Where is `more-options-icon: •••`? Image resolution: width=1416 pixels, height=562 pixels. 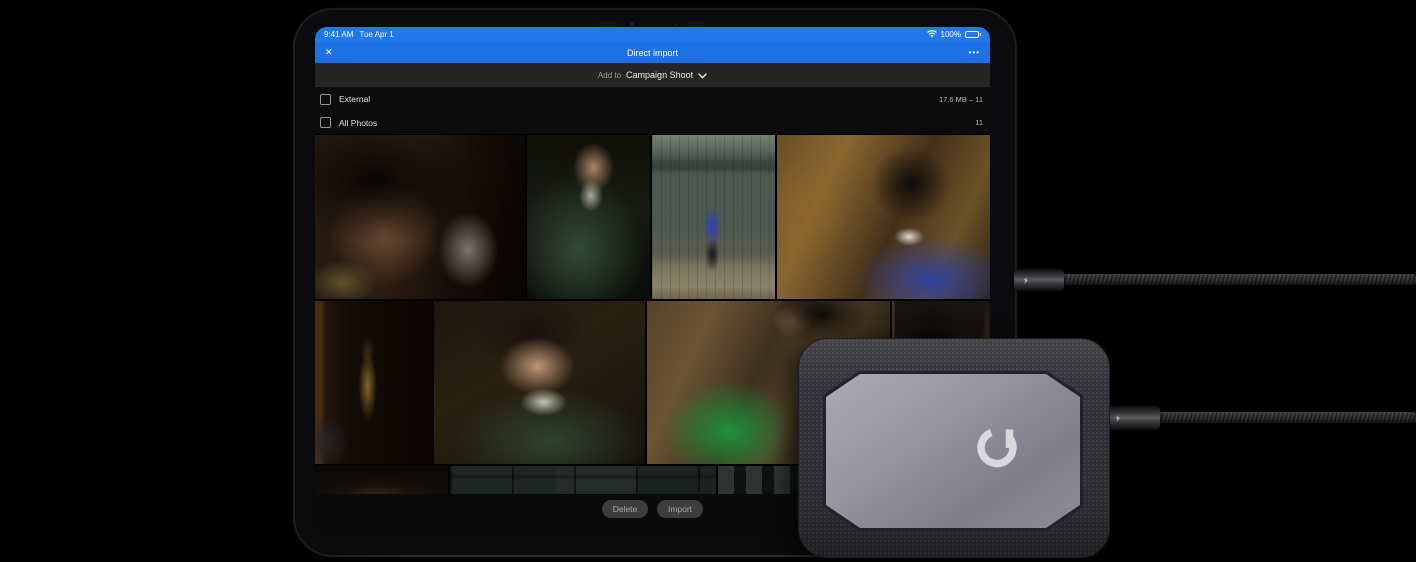 more-options-icon: ••• is located at coordinates (974, 52).